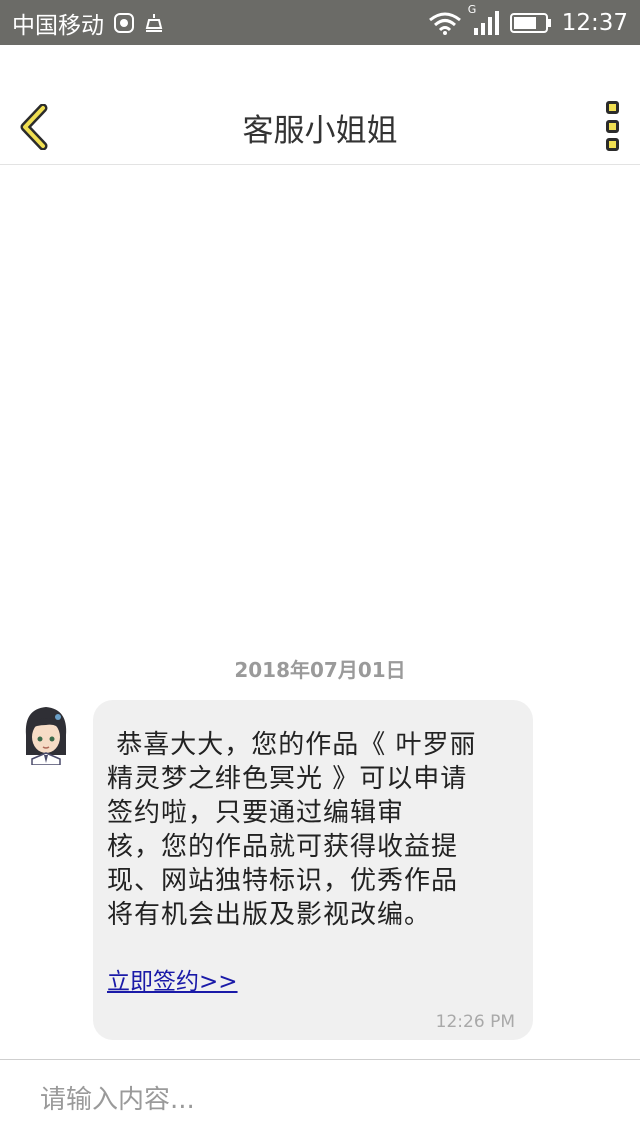 This screenshot has width=640, height=1138. I want to click on status-left: 中国移动, so click(88, 23).